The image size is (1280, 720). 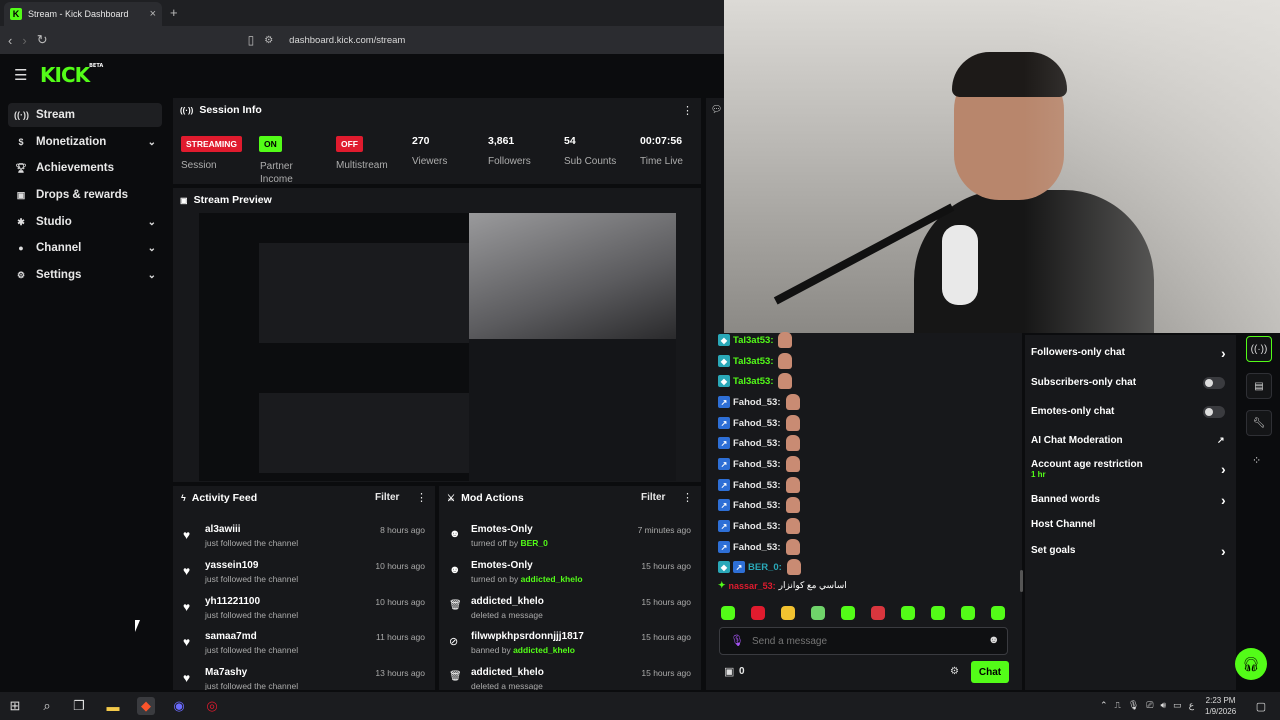 I want to click on host-channel-row: Host Channel, so click(x=1130, y=524).